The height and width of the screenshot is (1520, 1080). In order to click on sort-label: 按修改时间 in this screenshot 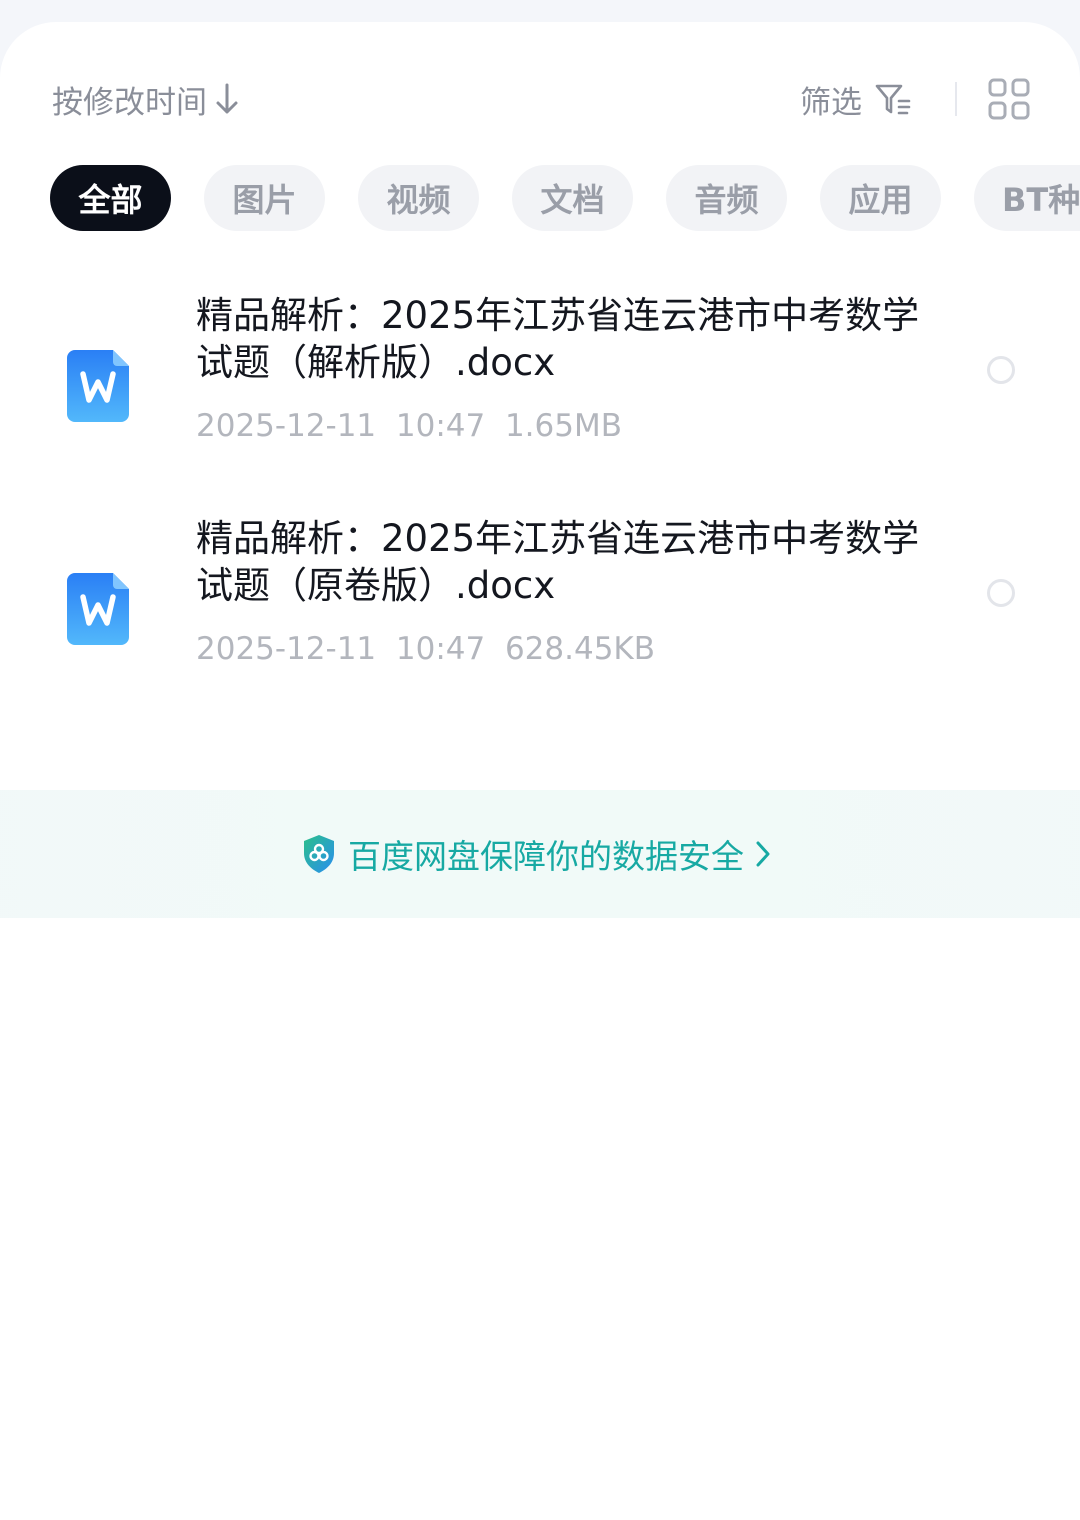, I will do `click(129, 102)`.